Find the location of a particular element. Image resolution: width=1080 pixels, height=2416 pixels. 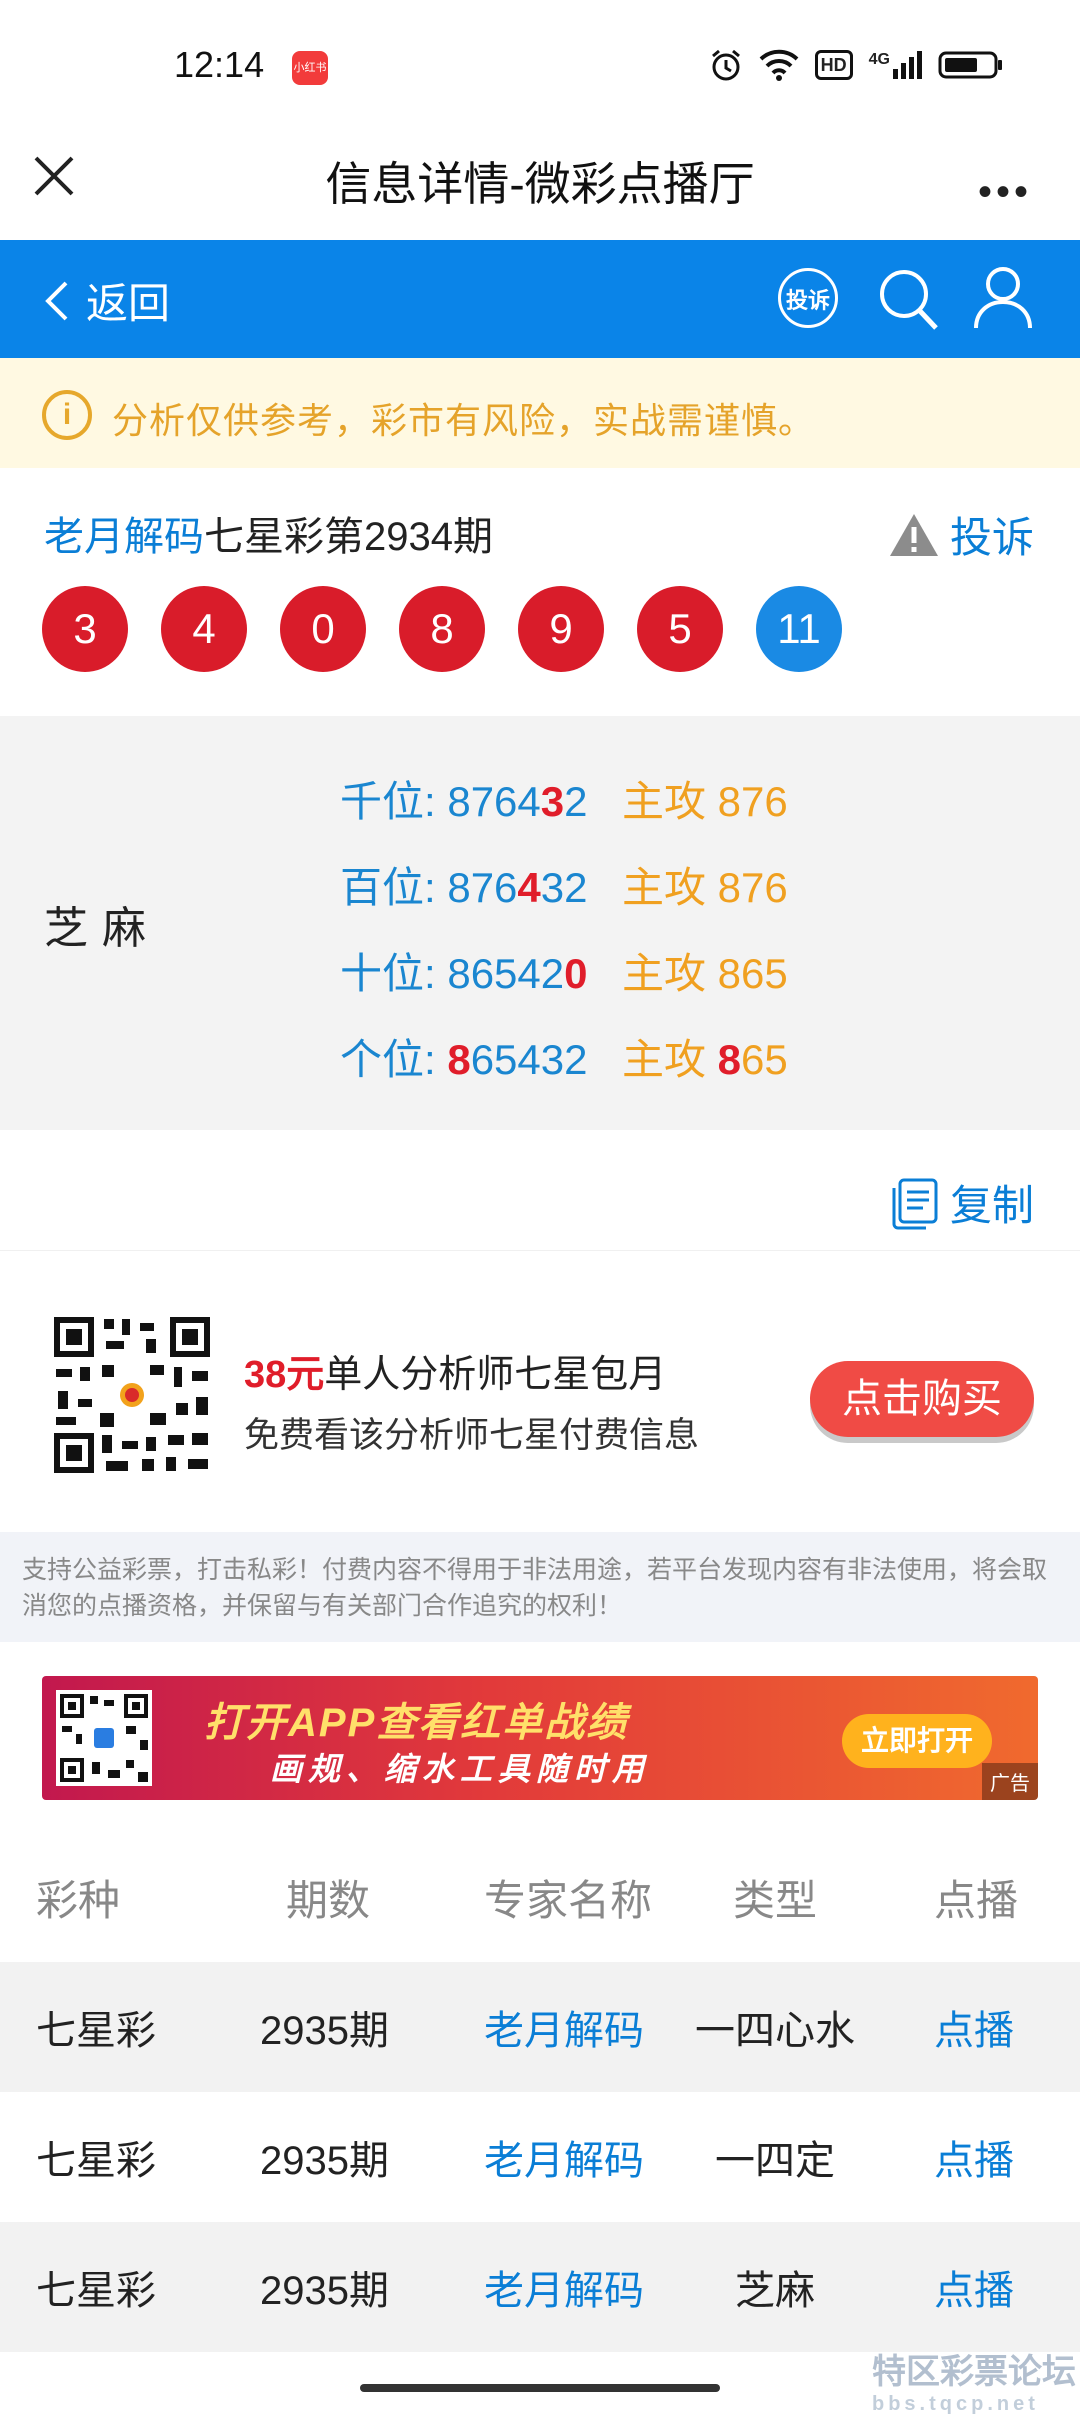

app-ad-banner: 打开APP查看红单战绩 画规、缩水工具随时用 立即打开 广告 is located at coordinates (540, 1738).